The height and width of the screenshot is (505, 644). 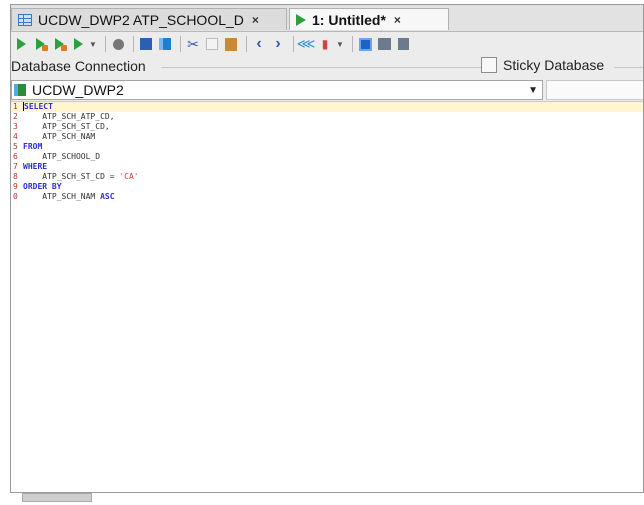 I want to click on code-line: 2 ATP_SCH_ATP_CD,, so click(x=76, y=117).